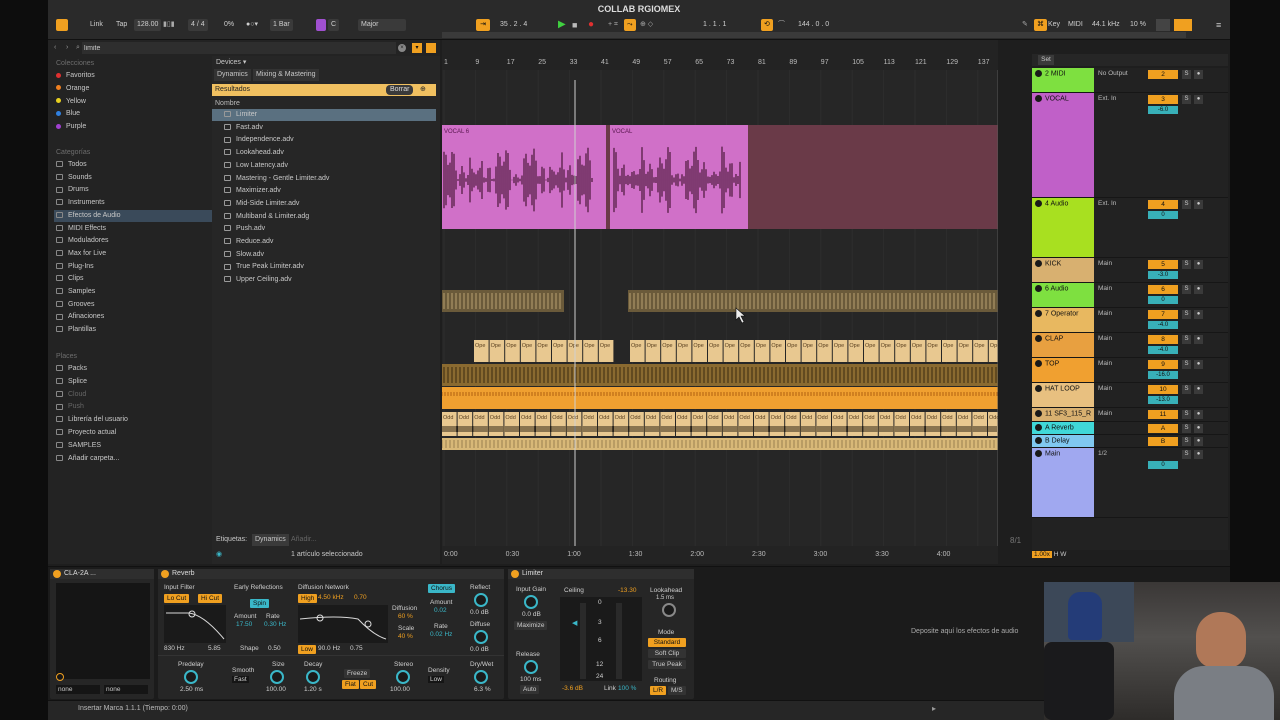 The image size is (1280, 720). What do you see at coordinates (482, 689) in the screenshot?
I see `drywet-value: 6.3 %` at bounding box center [482, 689].